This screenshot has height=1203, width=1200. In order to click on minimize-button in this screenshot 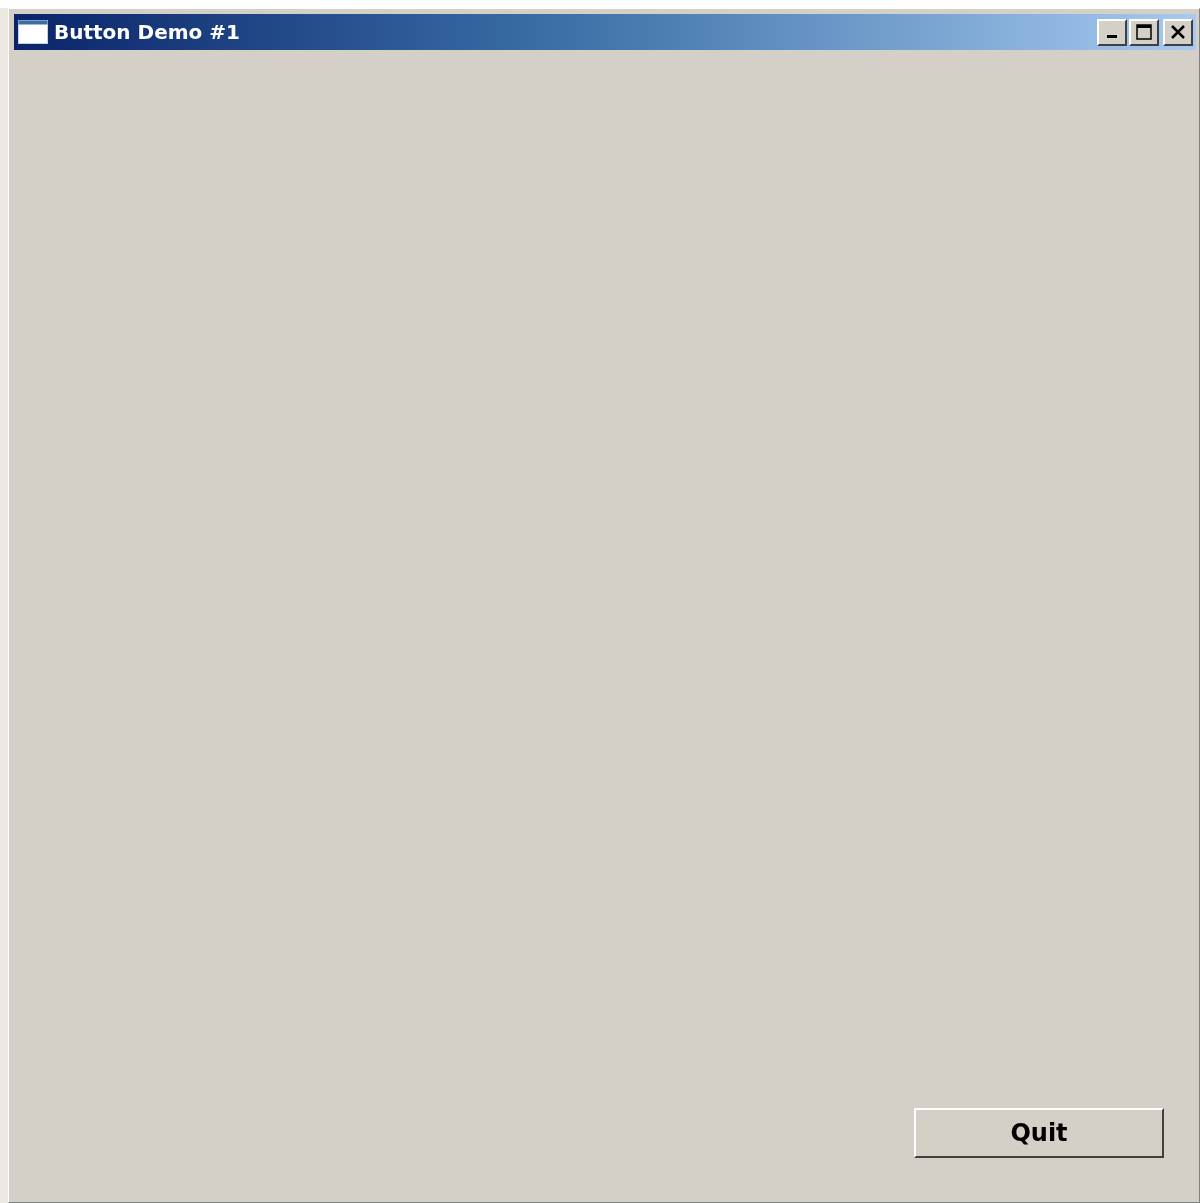, I will do `click(1112, 32)`.